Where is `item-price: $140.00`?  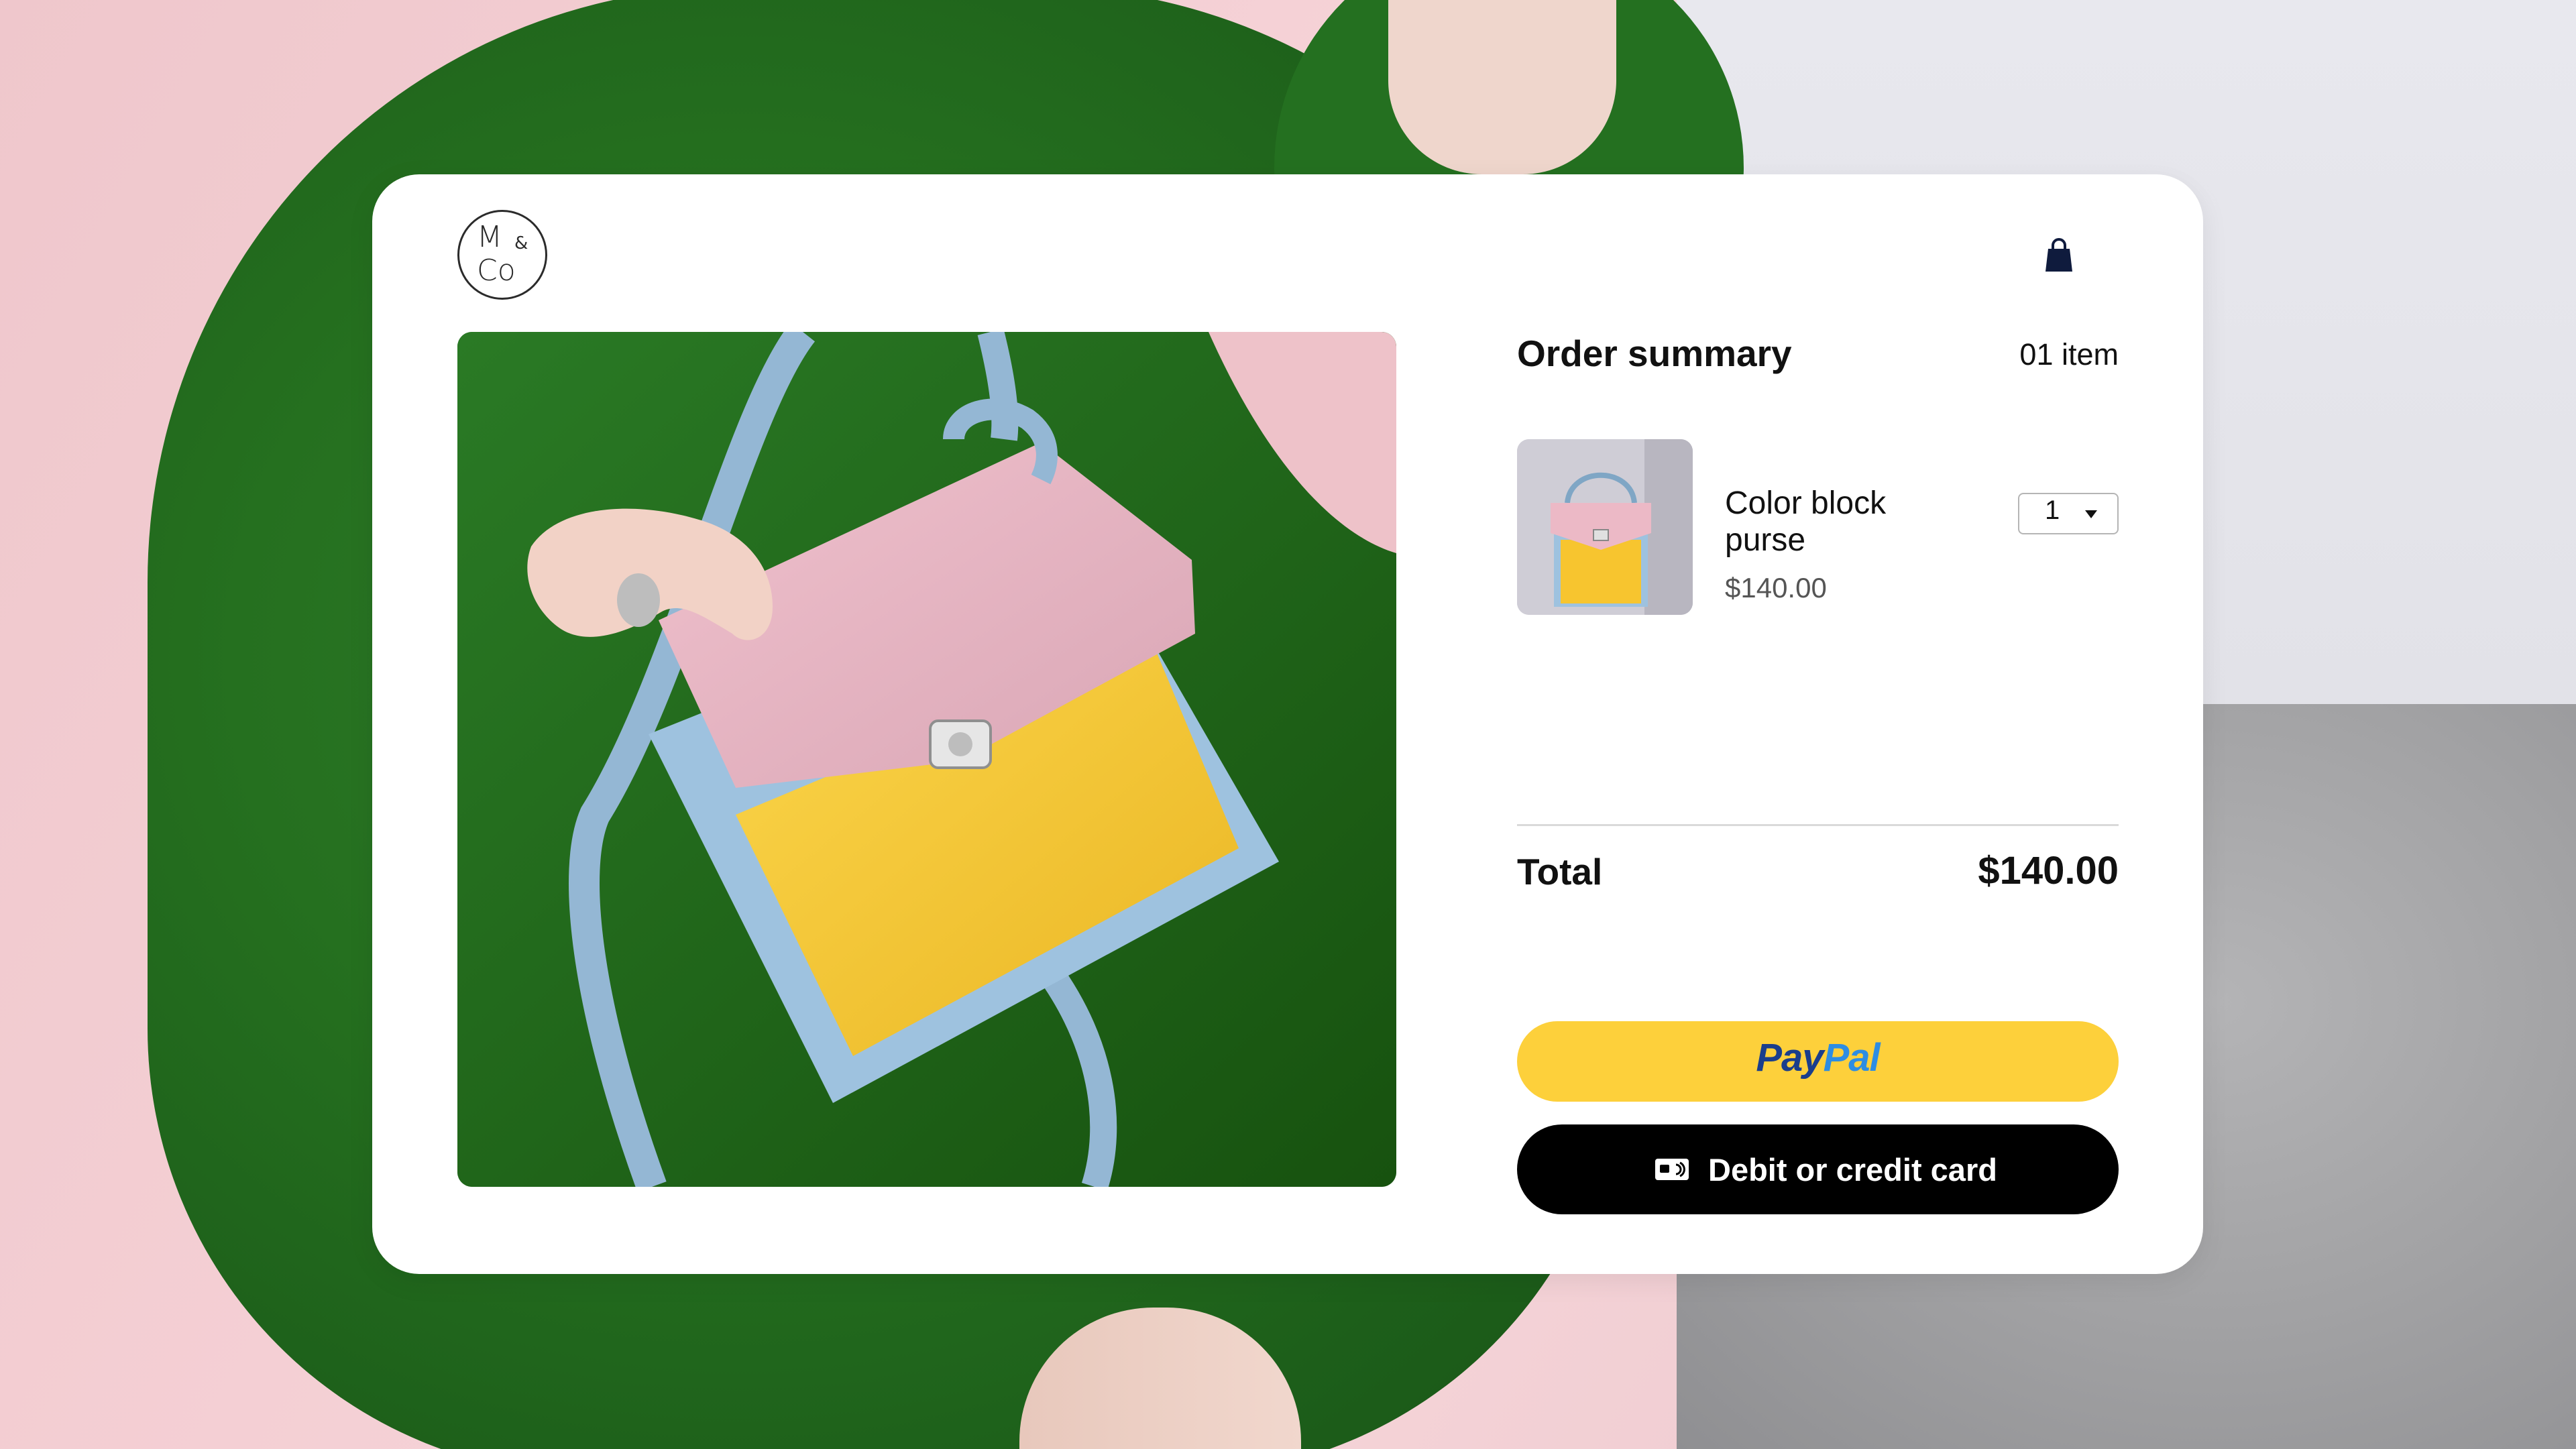
item-price: $140.00 is located at coordinates (1776, 588).